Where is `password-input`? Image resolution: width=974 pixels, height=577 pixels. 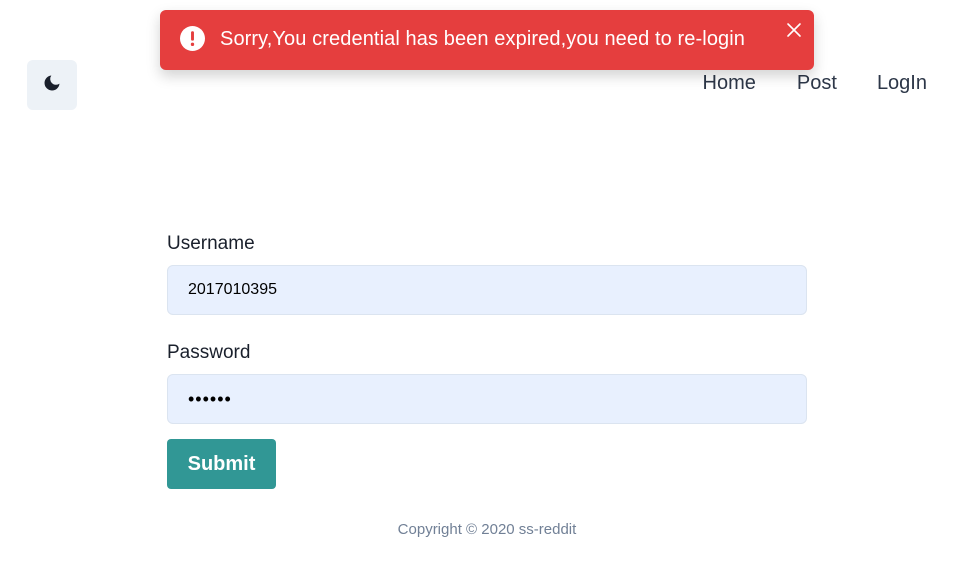
password-input is located at coordinates (487, 399).